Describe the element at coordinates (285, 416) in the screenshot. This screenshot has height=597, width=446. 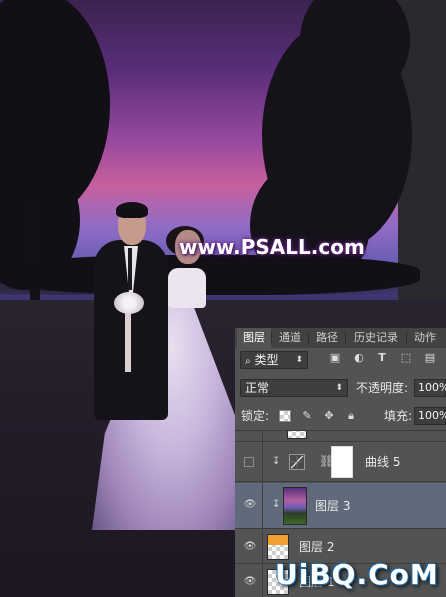
I see `lock-transparent-icon` at that location.